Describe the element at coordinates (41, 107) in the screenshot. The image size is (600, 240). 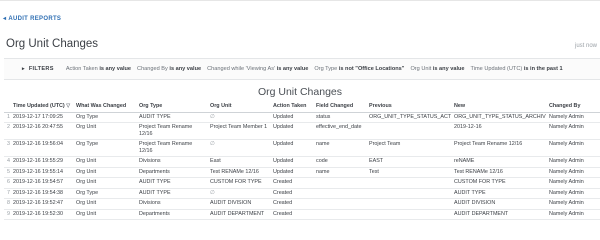
I see `column-header-time-updated: Time Updated (UTC) ▽` at that location.